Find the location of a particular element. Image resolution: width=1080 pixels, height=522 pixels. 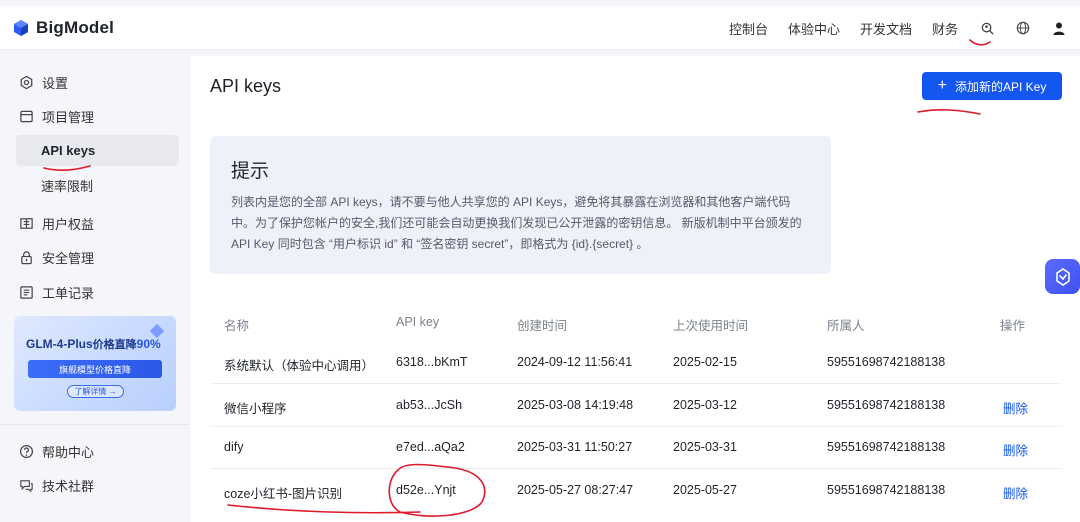

column-header-api-key: API key is located at coordinates (418, 322).